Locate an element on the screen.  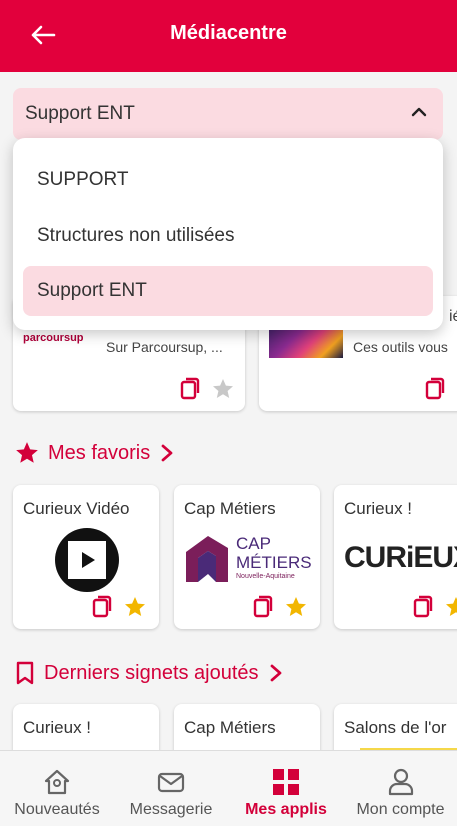
page-title: Médiacentre is located at coordinates (228, 33).